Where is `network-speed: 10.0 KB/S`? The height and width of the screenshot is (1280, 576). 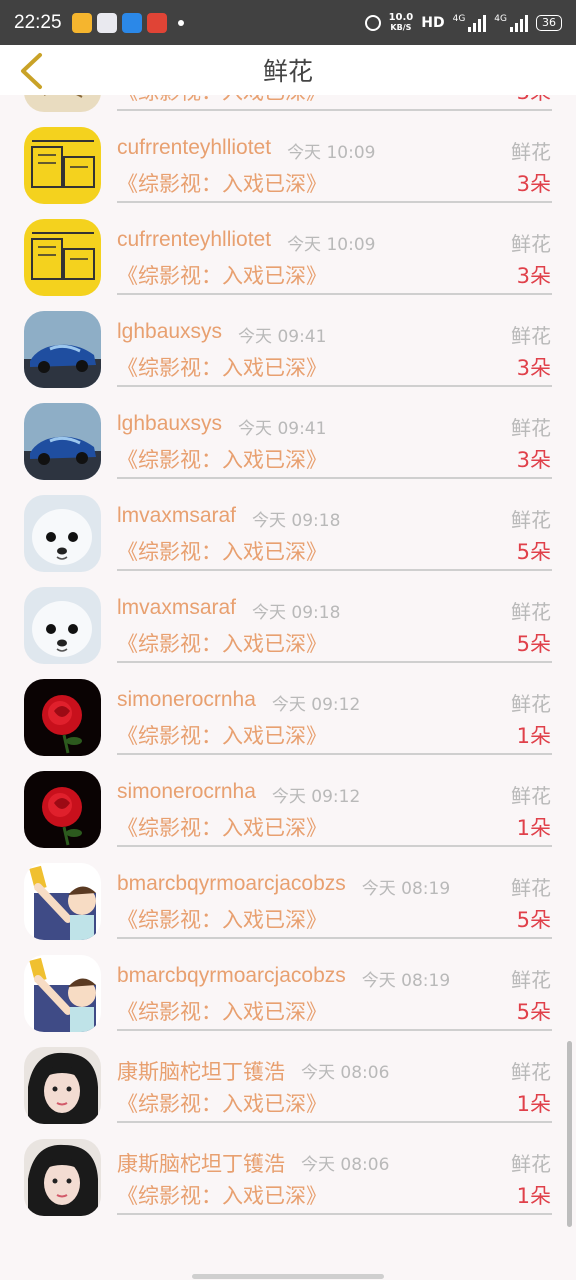
network-speed: 10.0 KB/S is located at coordinates (401, 22).